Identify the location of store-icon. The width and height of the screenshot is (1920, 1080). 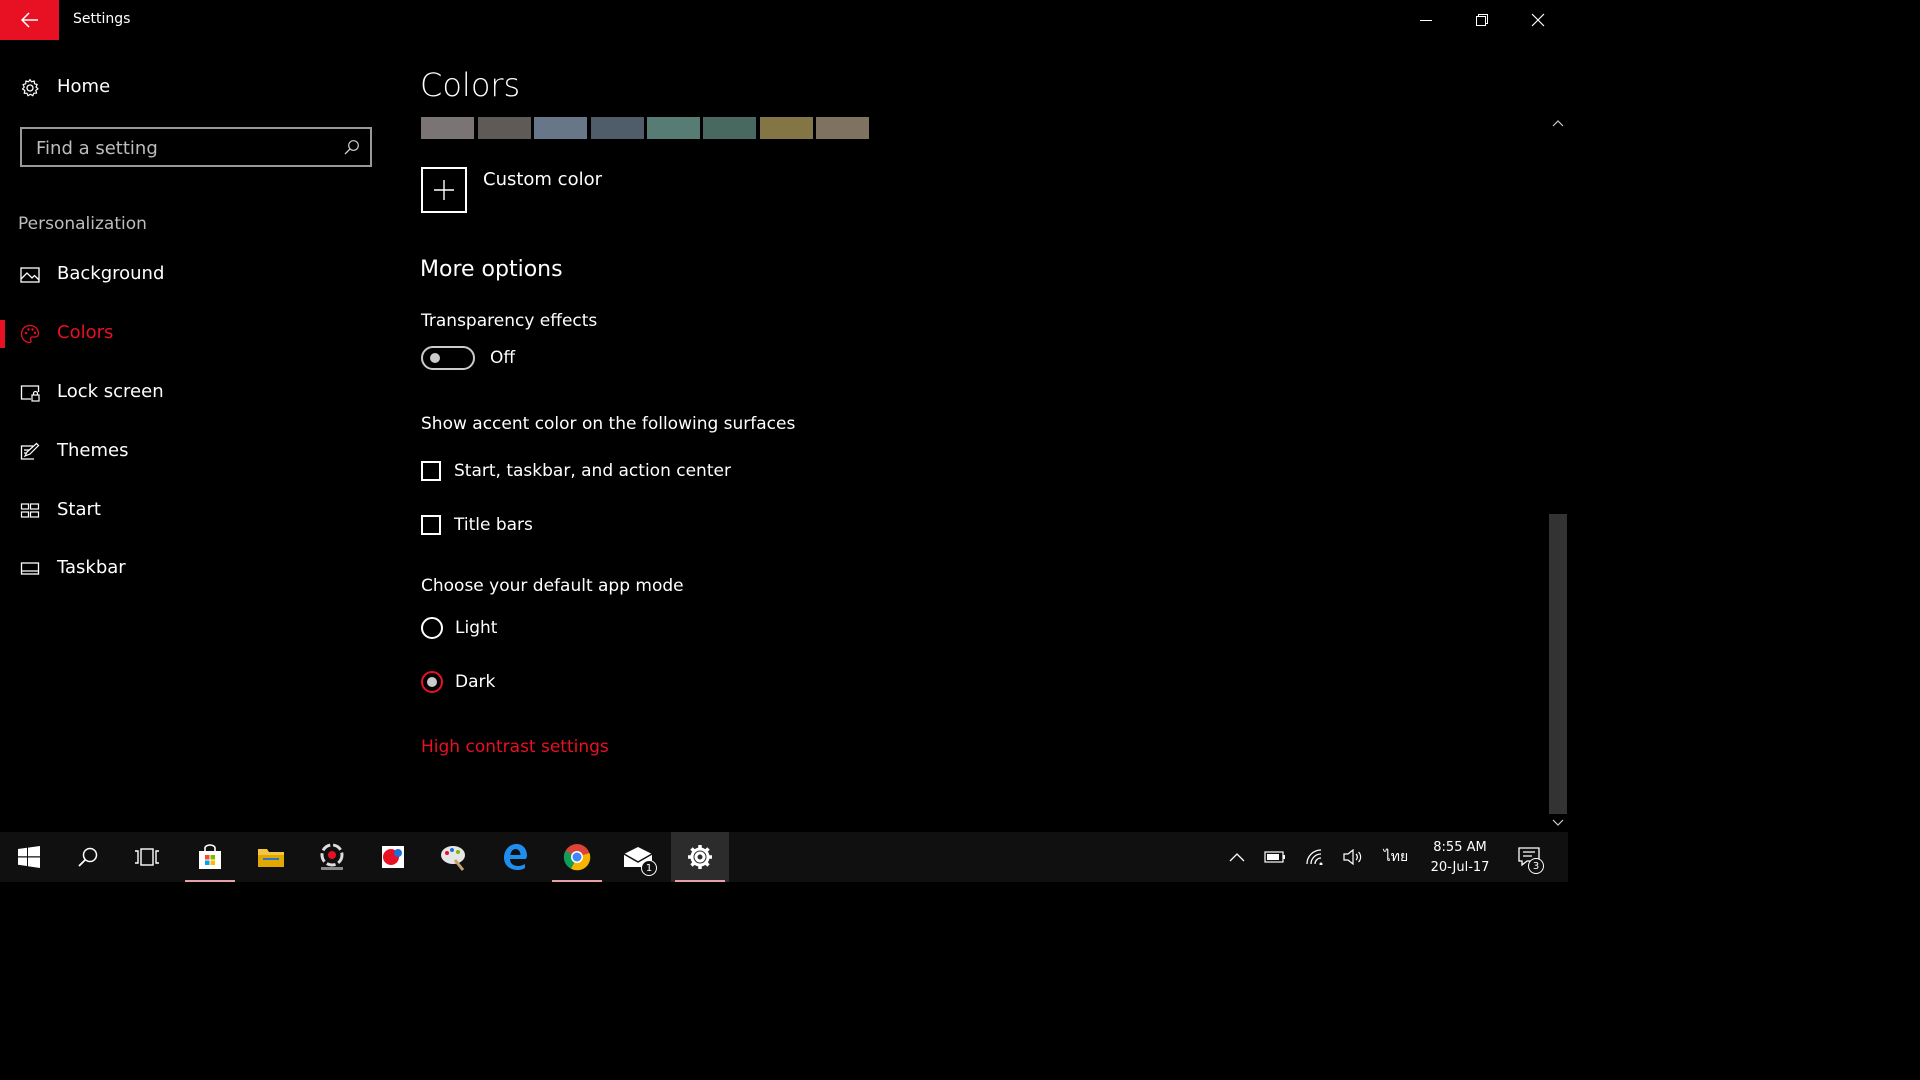
(210, 856).